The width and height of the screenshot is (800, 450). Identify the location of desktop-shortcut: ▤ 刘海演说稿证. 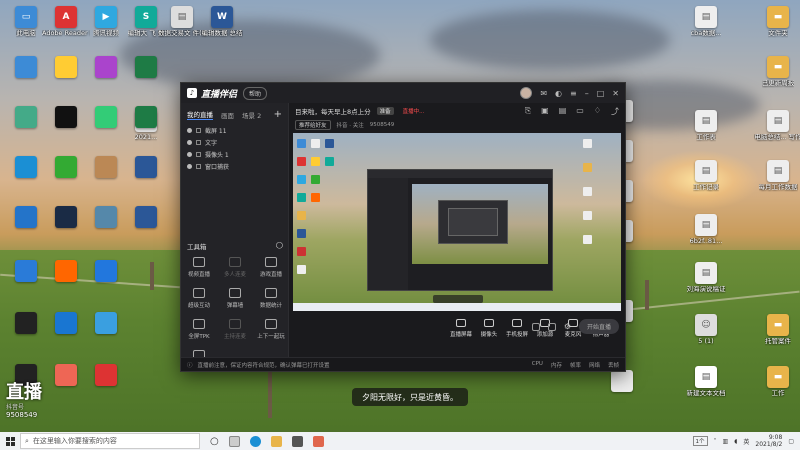
(706, 278).